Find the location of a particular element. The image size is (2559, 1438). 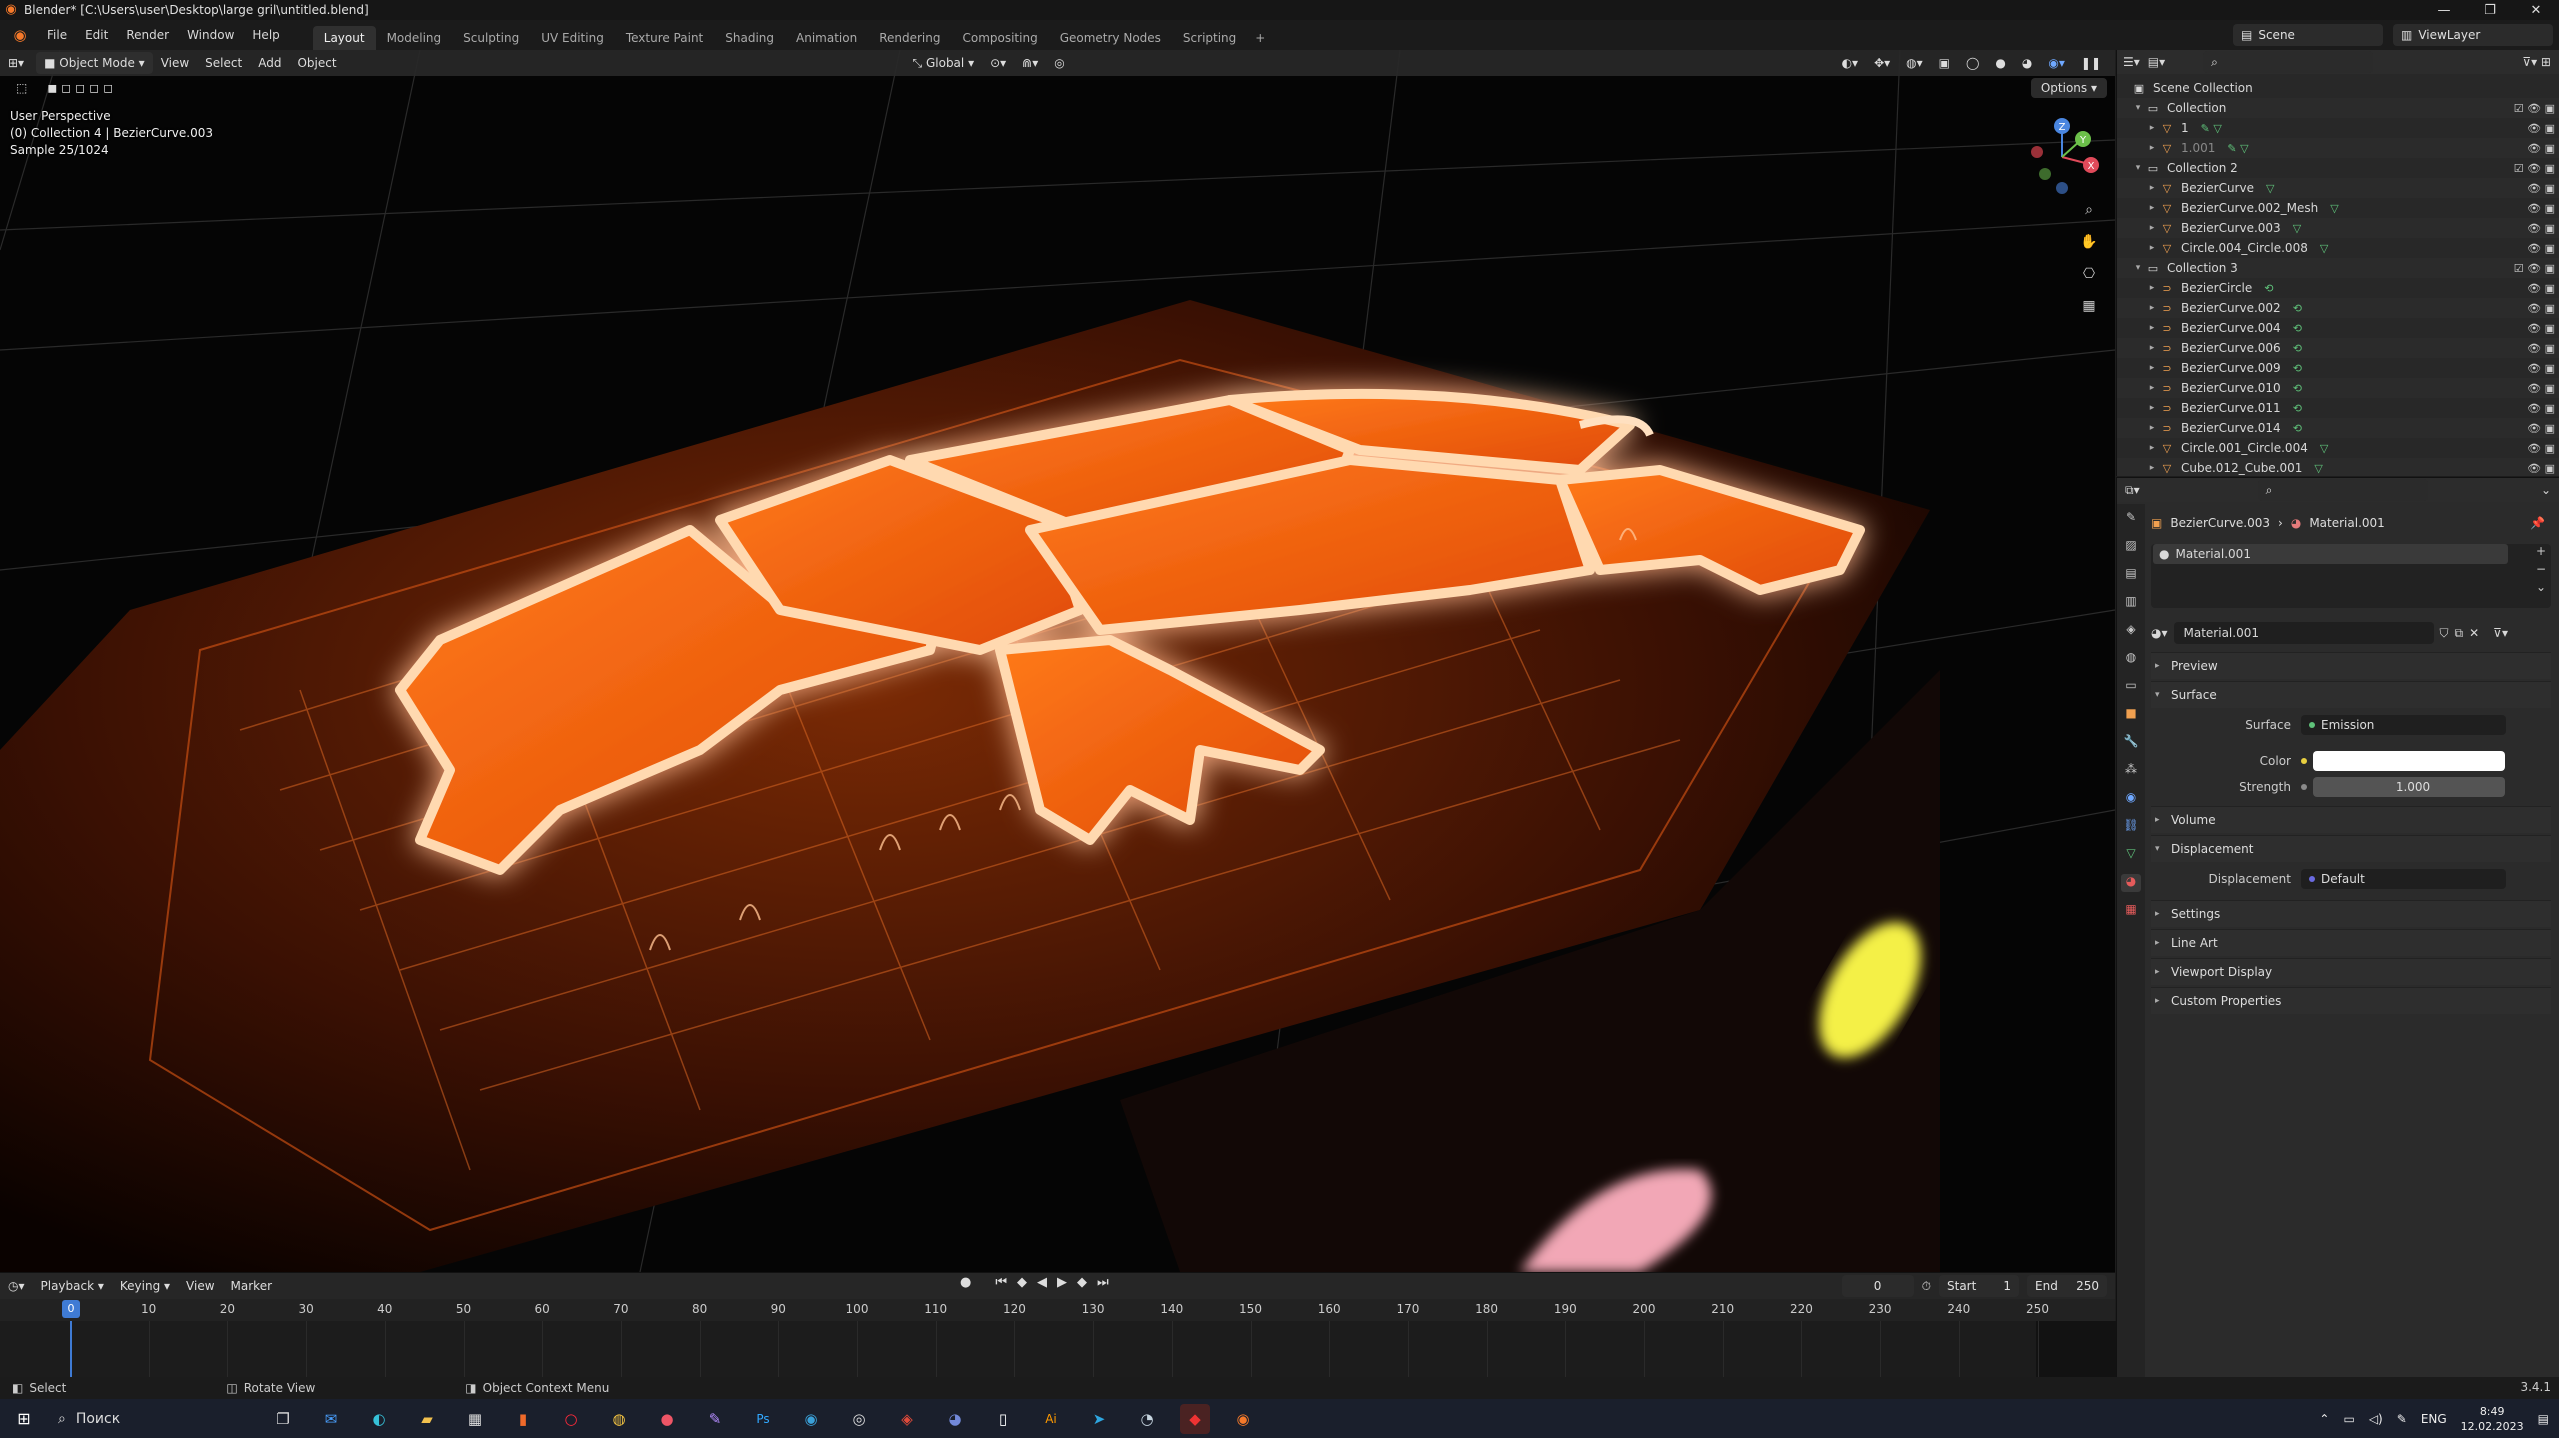

prev-keyframe-icon: ◆ is located at coordinates (1022, 1282).